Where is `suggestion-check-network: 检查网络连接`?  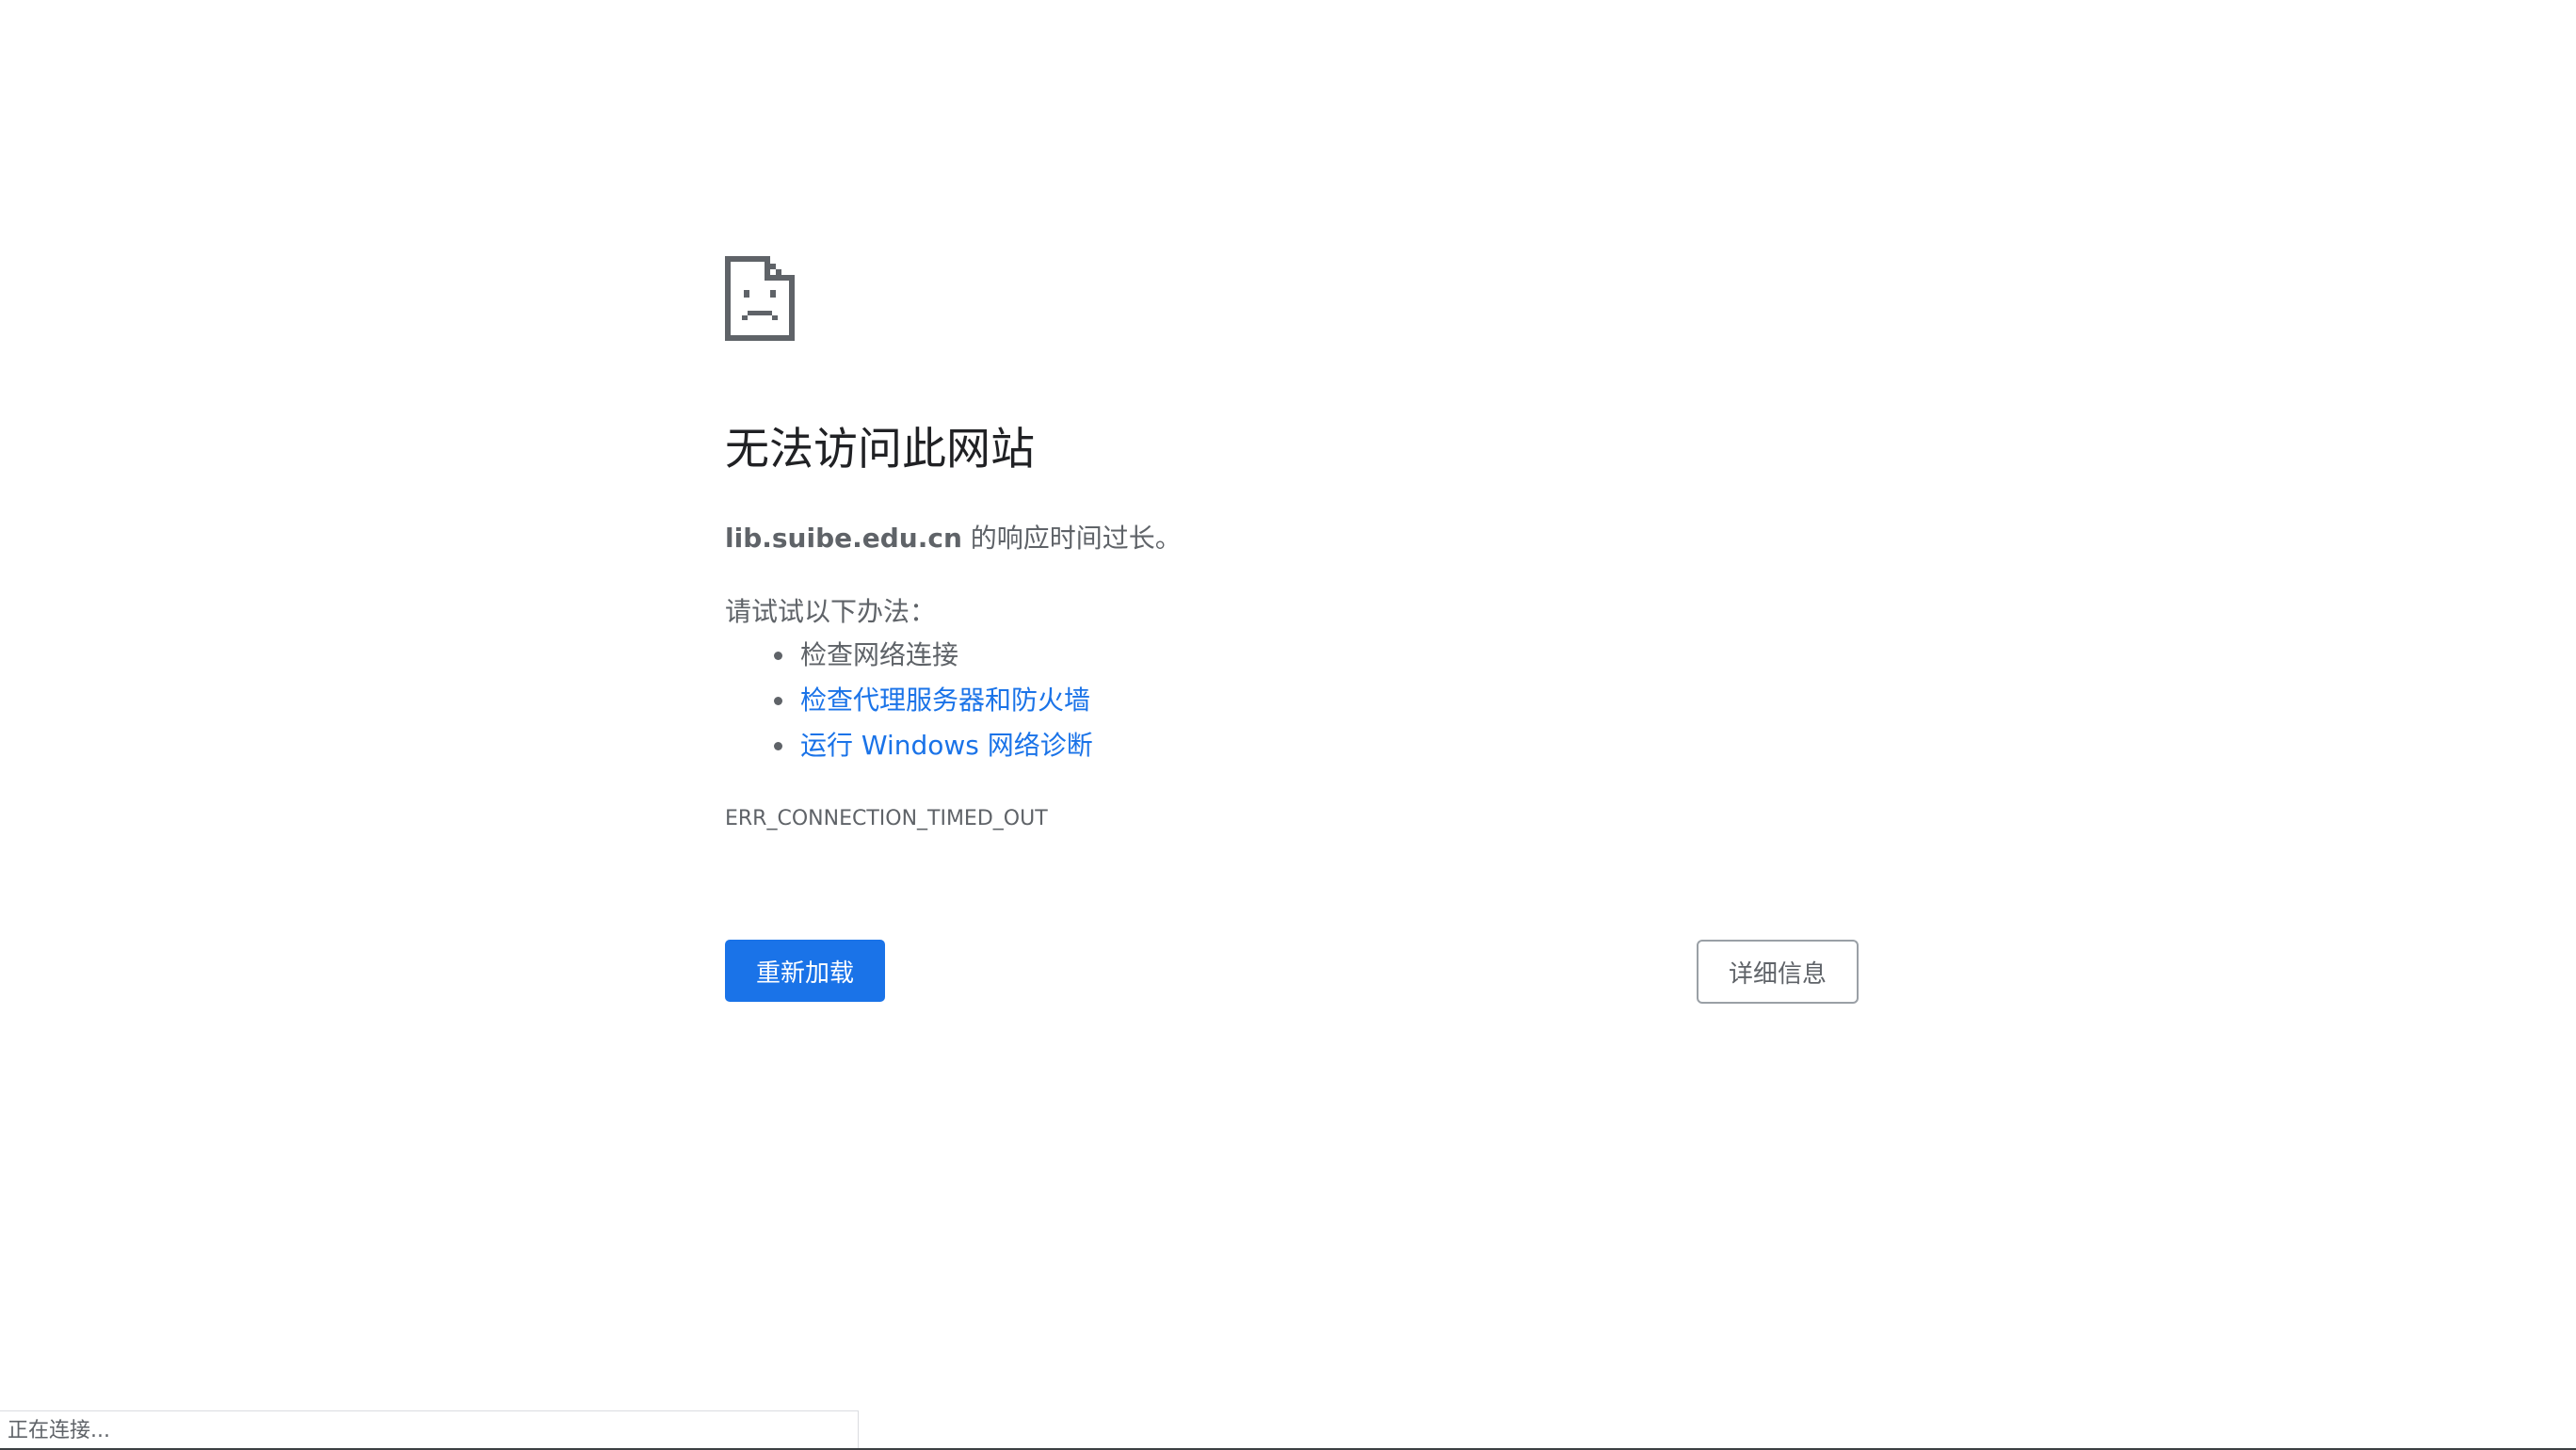
suggestion-check-network: 检查网络连接 is located at coordinates (879, 654).